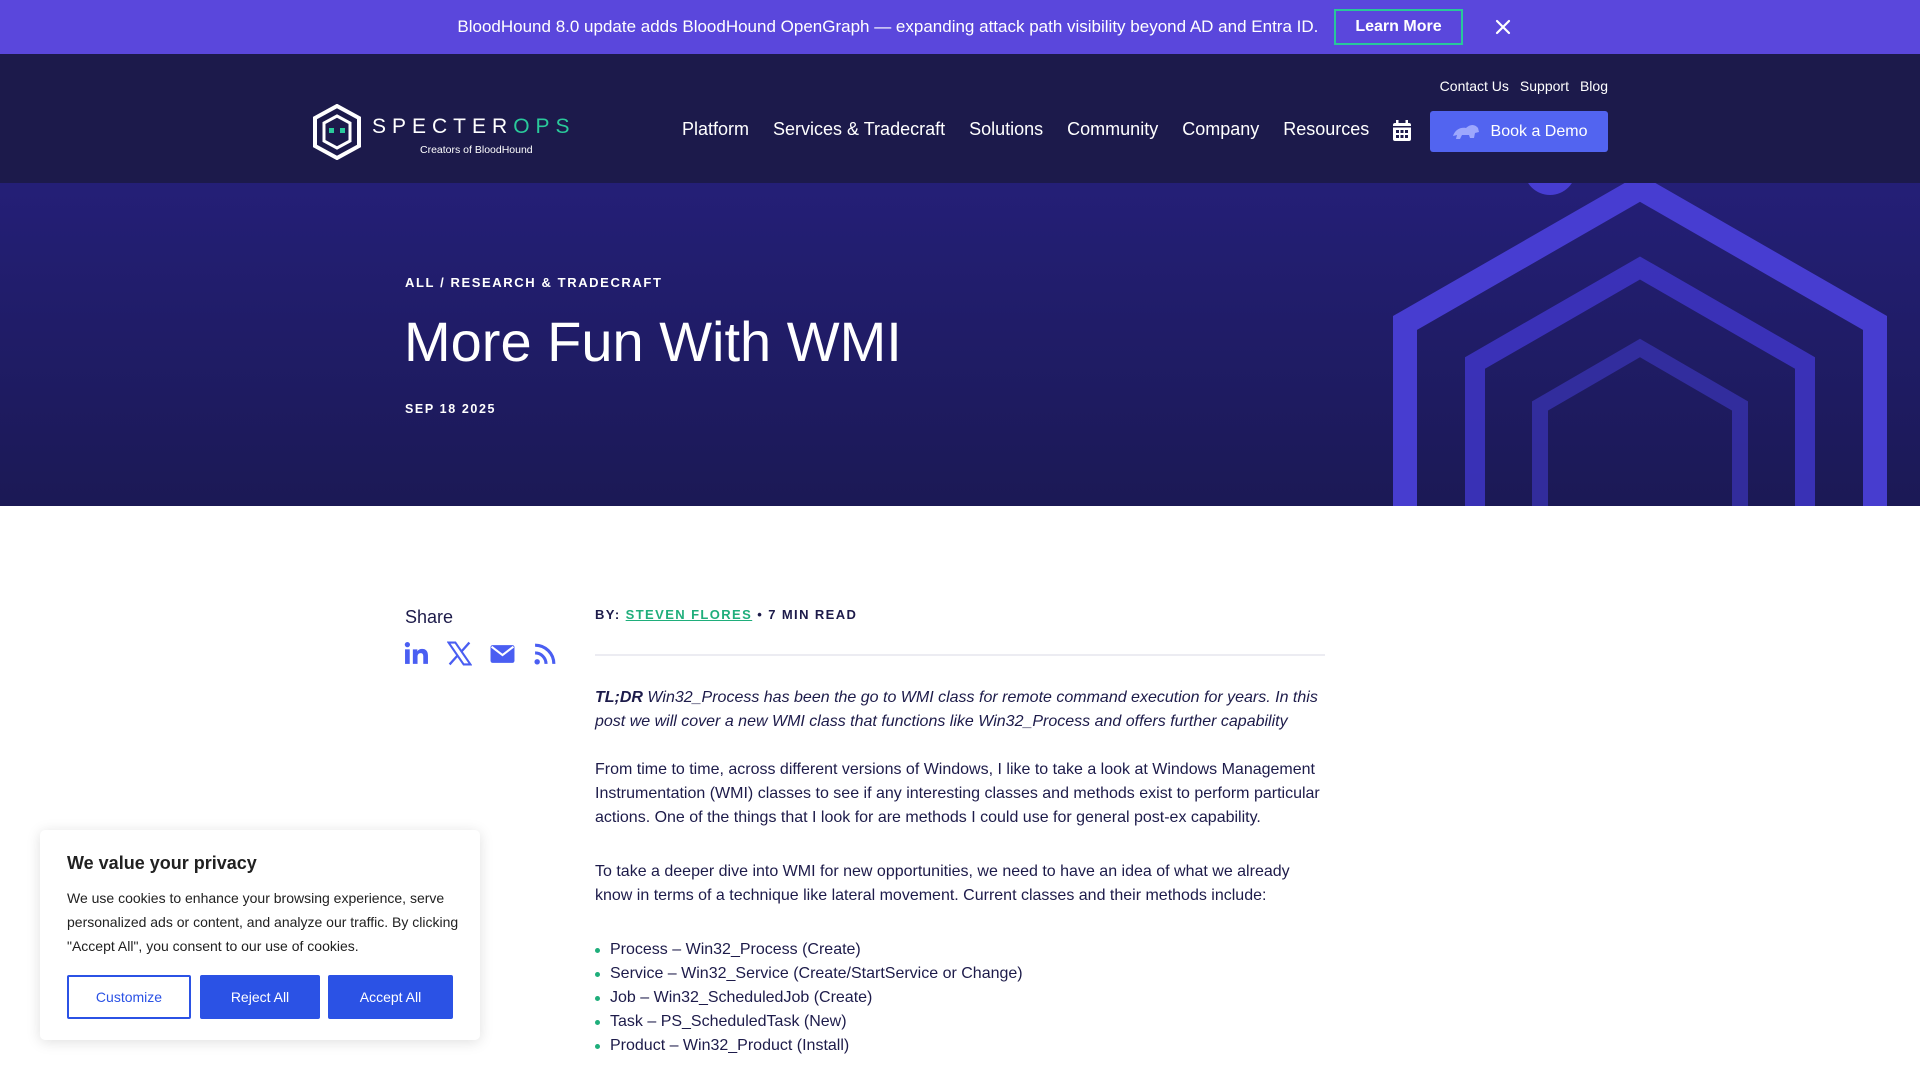 This screenshot has width=1920, height=1080. I want to click on hexagon-decoration, so click(1640, 344).